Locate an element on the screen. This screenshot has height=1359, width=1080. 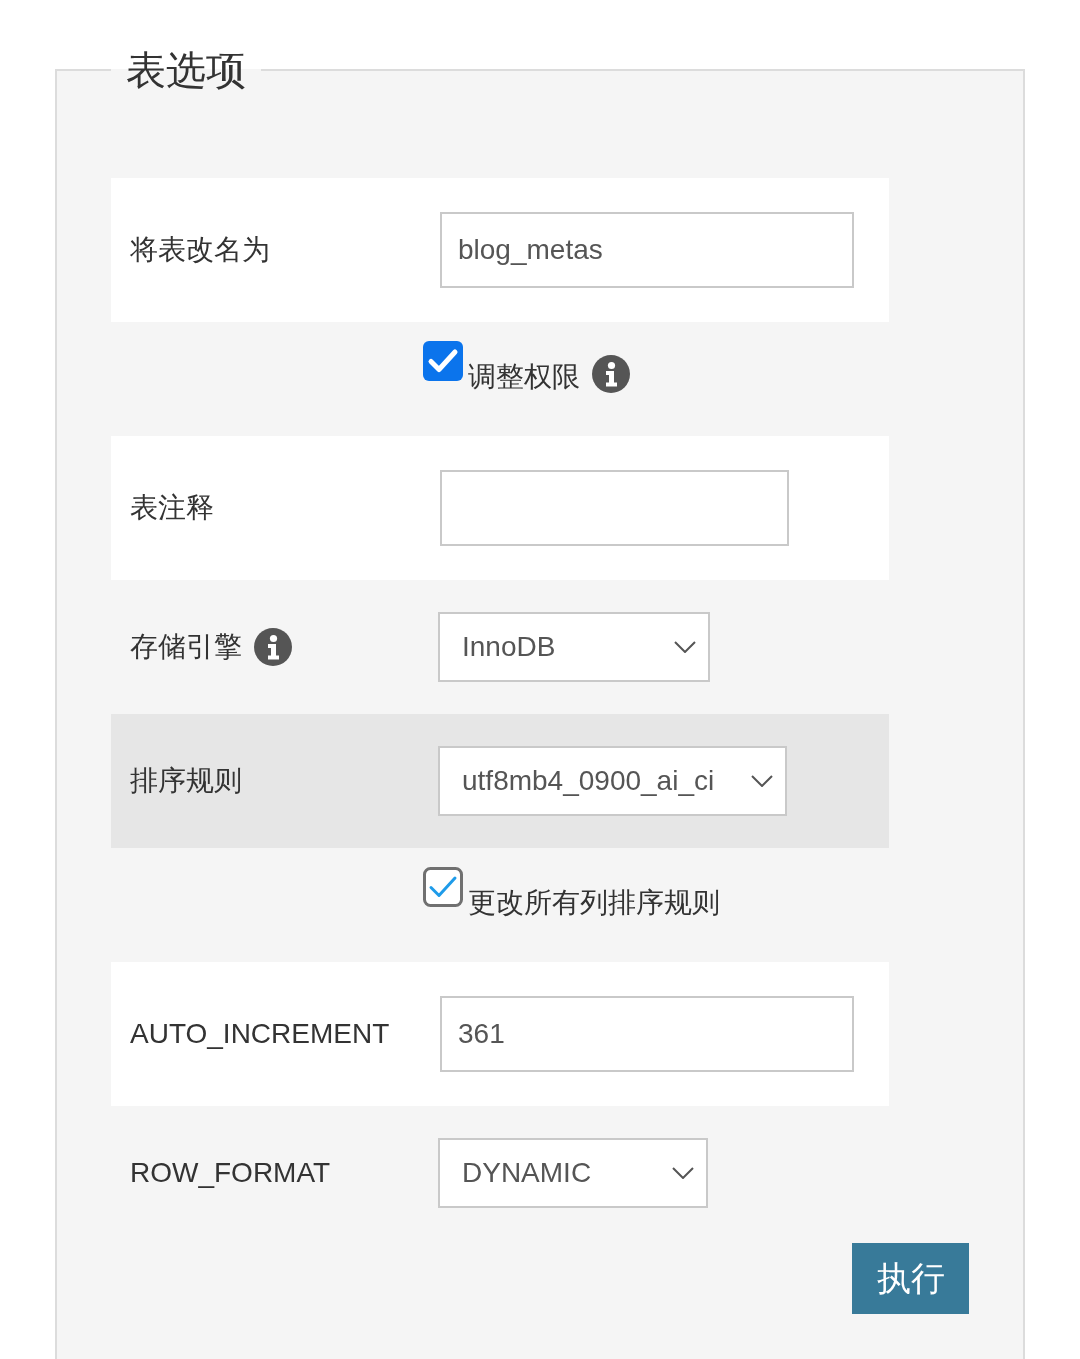
field-label: 将表改名为 is located at coordinates (200, 250).